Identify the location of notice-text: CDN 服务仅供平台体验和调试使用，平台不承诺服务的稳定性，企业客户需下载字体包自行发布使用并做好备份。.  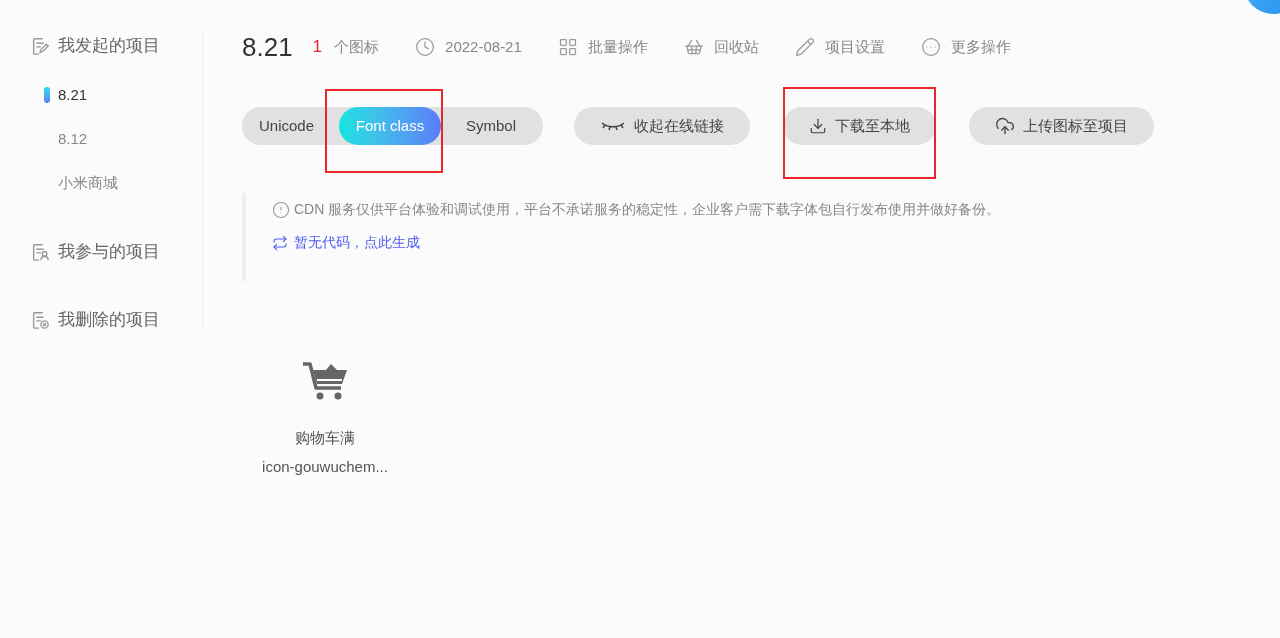
(647, 209).